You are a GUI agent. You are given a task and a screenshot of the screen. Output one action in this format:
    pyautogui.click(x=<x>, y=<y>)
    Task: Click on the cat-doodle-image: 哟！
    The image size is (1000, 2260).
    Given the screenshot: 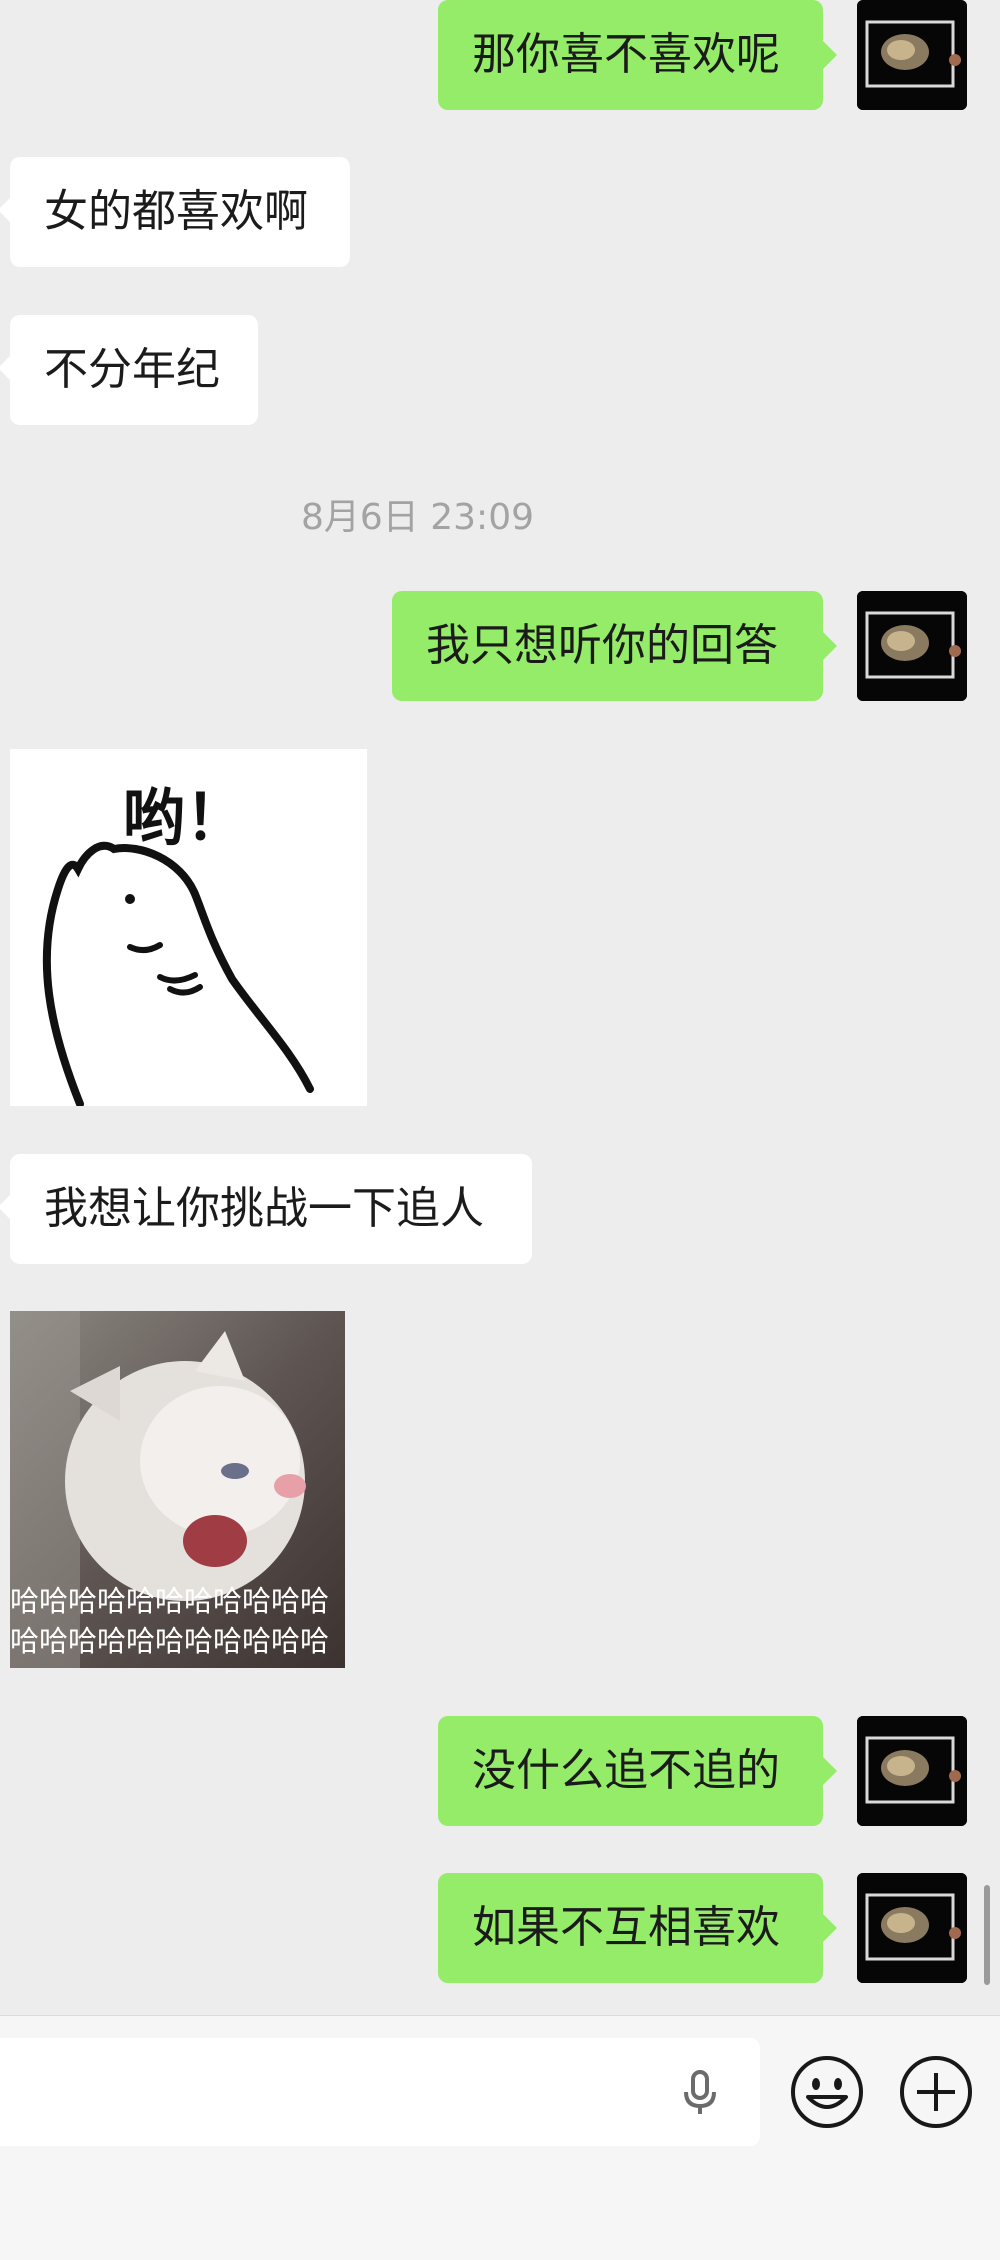 What is the action you would take?
    pyautogui.click(x=178, y=943)
    